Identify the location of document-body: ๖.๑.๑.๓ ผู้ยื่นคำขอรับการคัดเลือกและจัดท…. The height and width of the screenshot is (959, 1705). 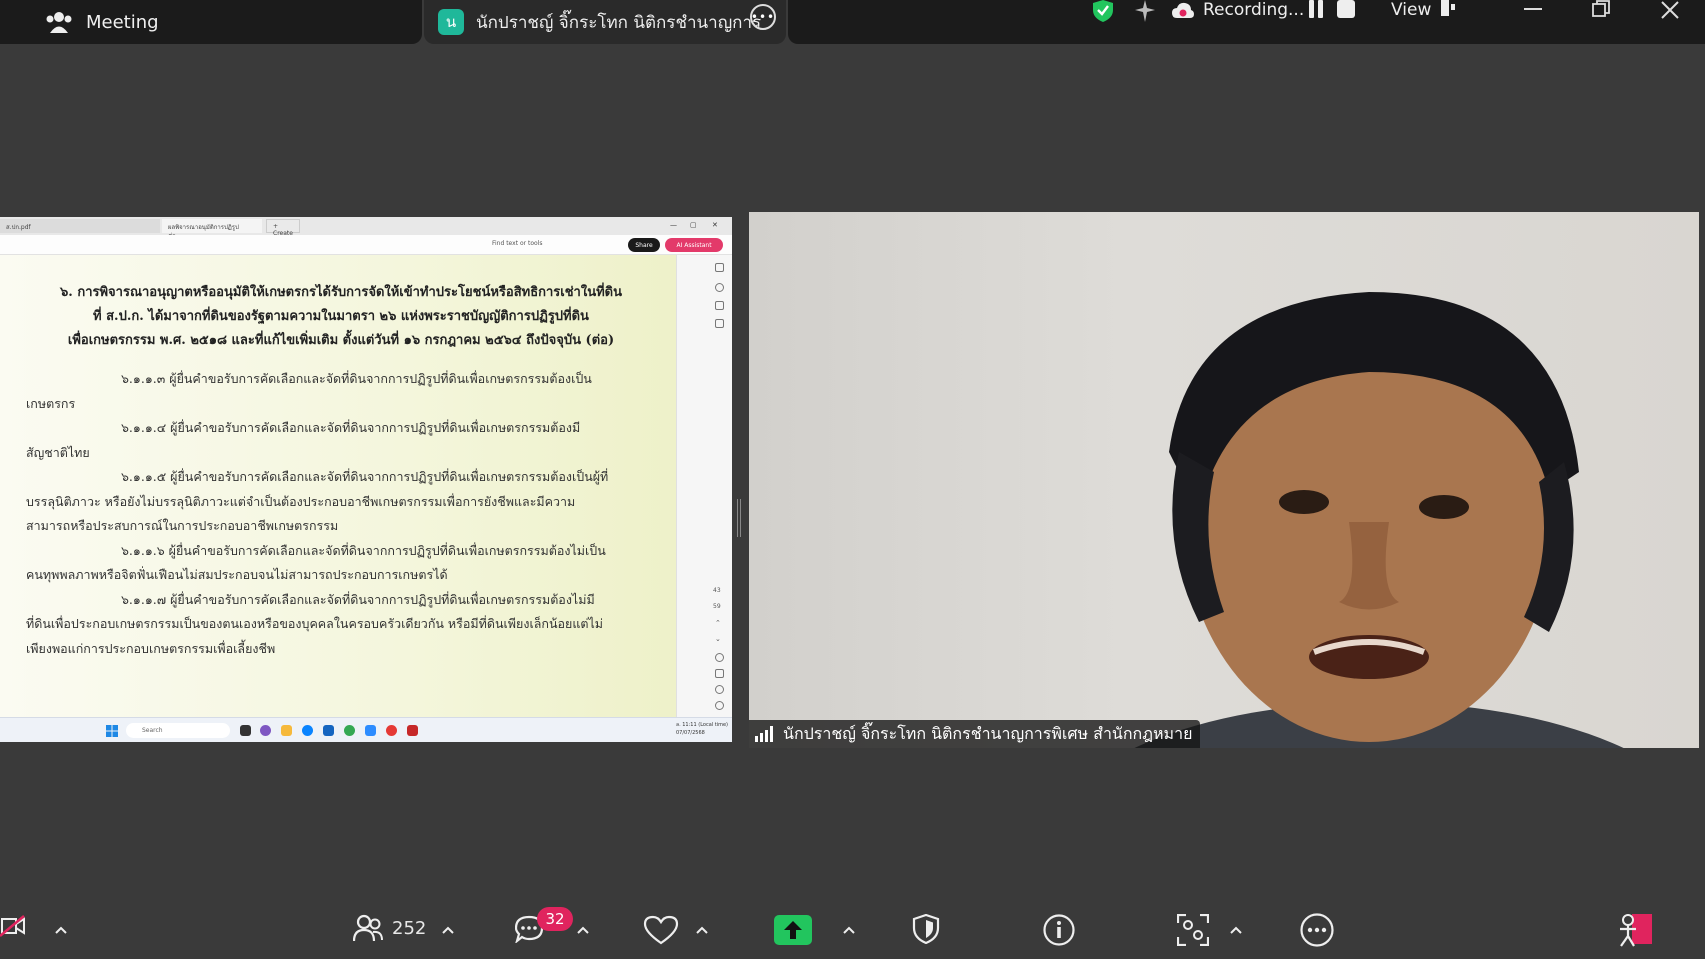
(320, 514).